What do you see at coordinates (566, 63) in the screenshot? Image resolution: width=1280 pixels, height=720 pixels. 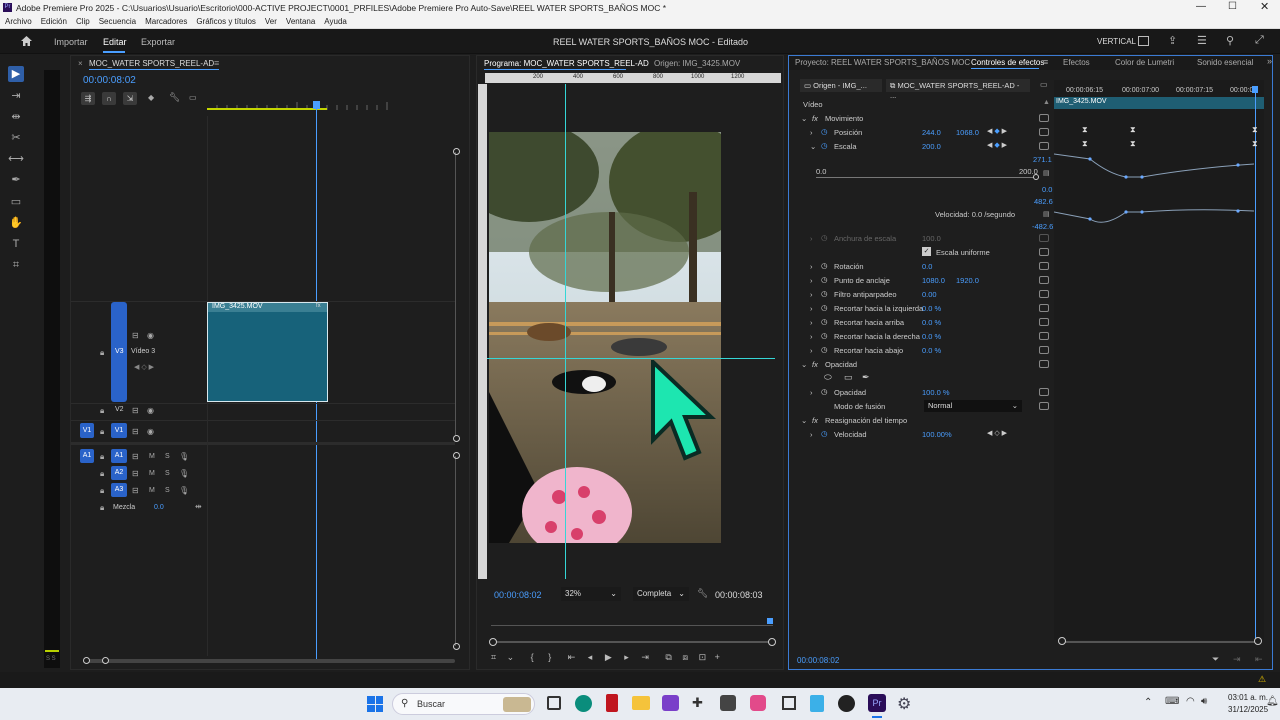 I see `program-tab: Programa: MOC_WATER SPORTS_REEL-AD` at bounding box center [566, 63].